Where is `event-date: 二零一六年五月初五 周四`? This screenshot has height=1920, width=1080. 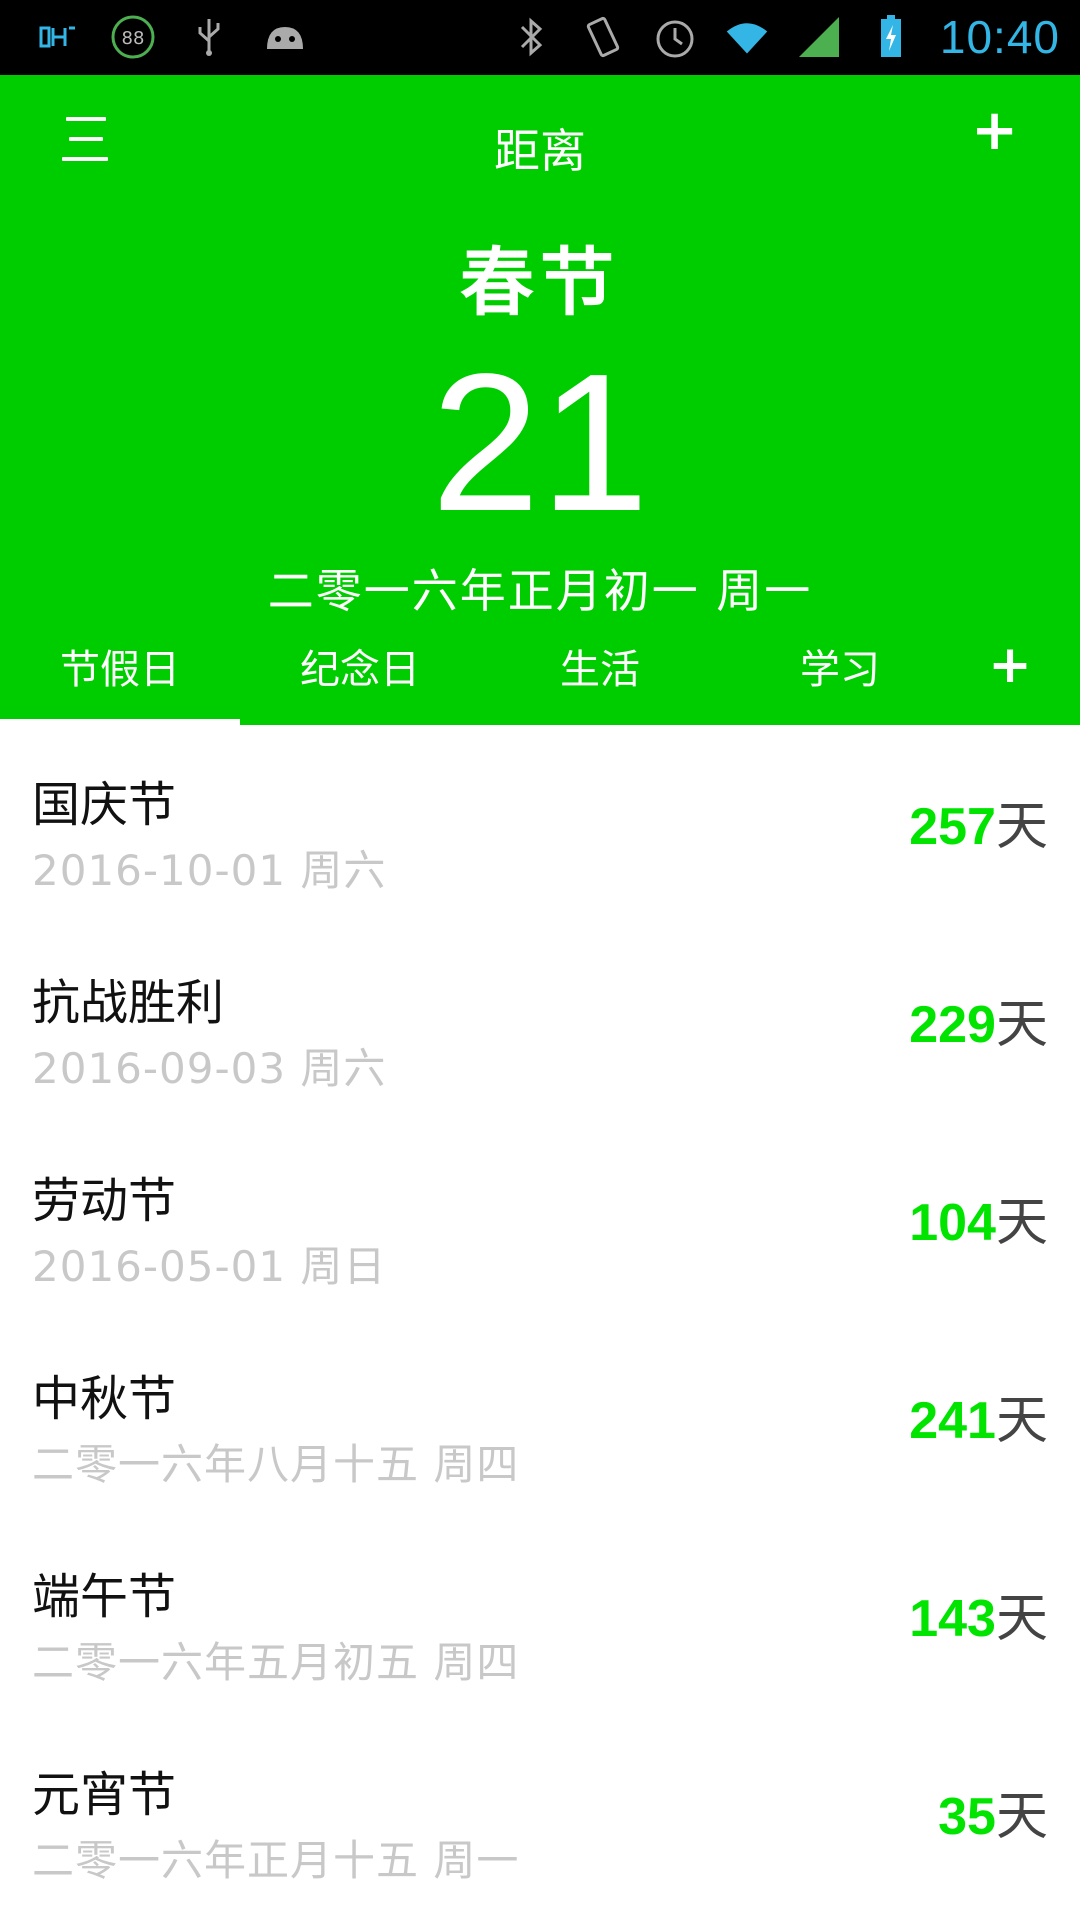 event-date: 二零一六年五月初五 周四 is located at coordinates (276, 1662).